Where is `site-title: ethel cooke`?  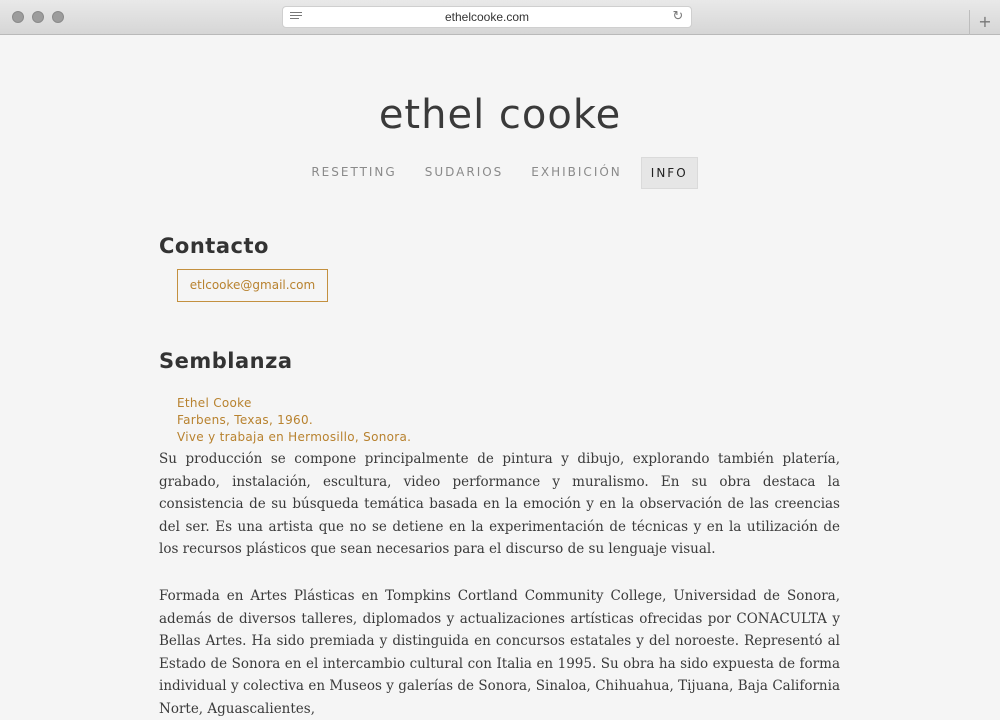 site-title: ethel cooke is located at coordinates (500, 115).